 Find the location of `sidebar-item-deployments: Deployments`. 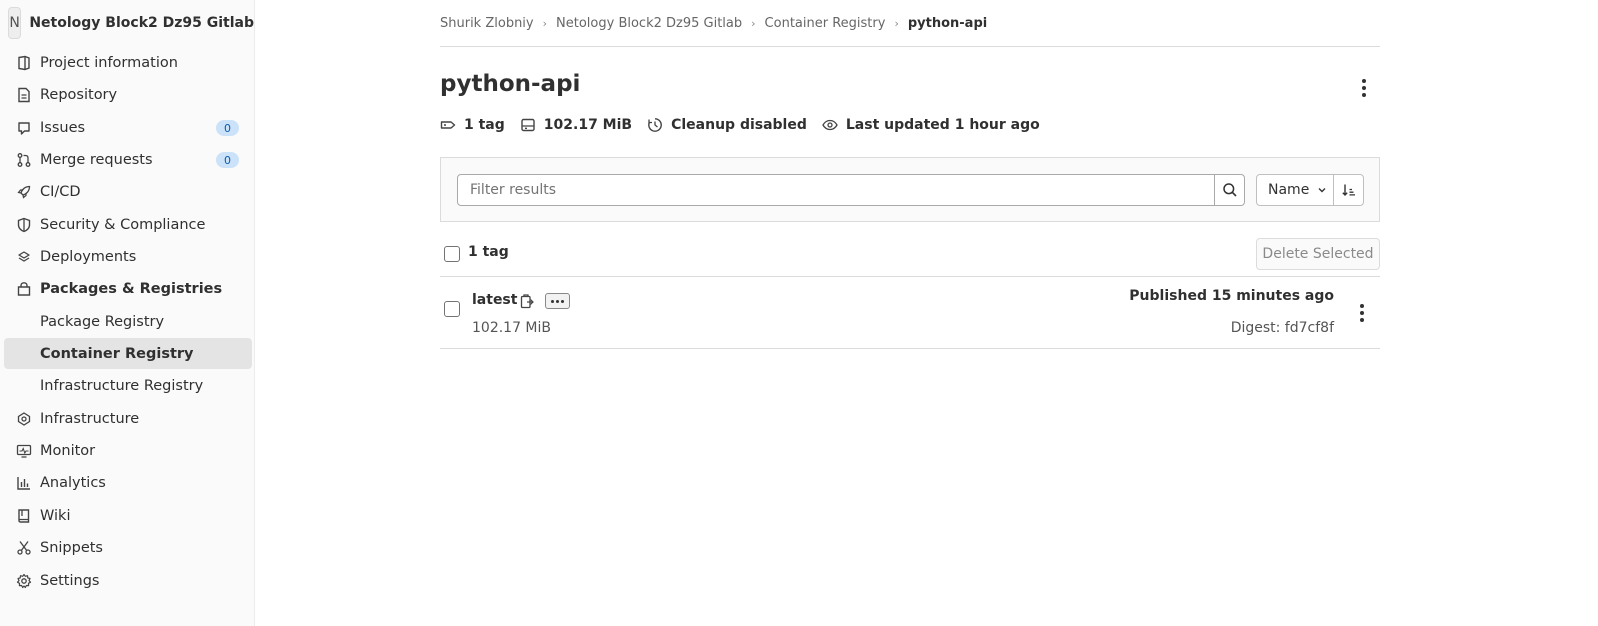

sidebar-item-deployments: Deployments is located at coordinates (128, 256).